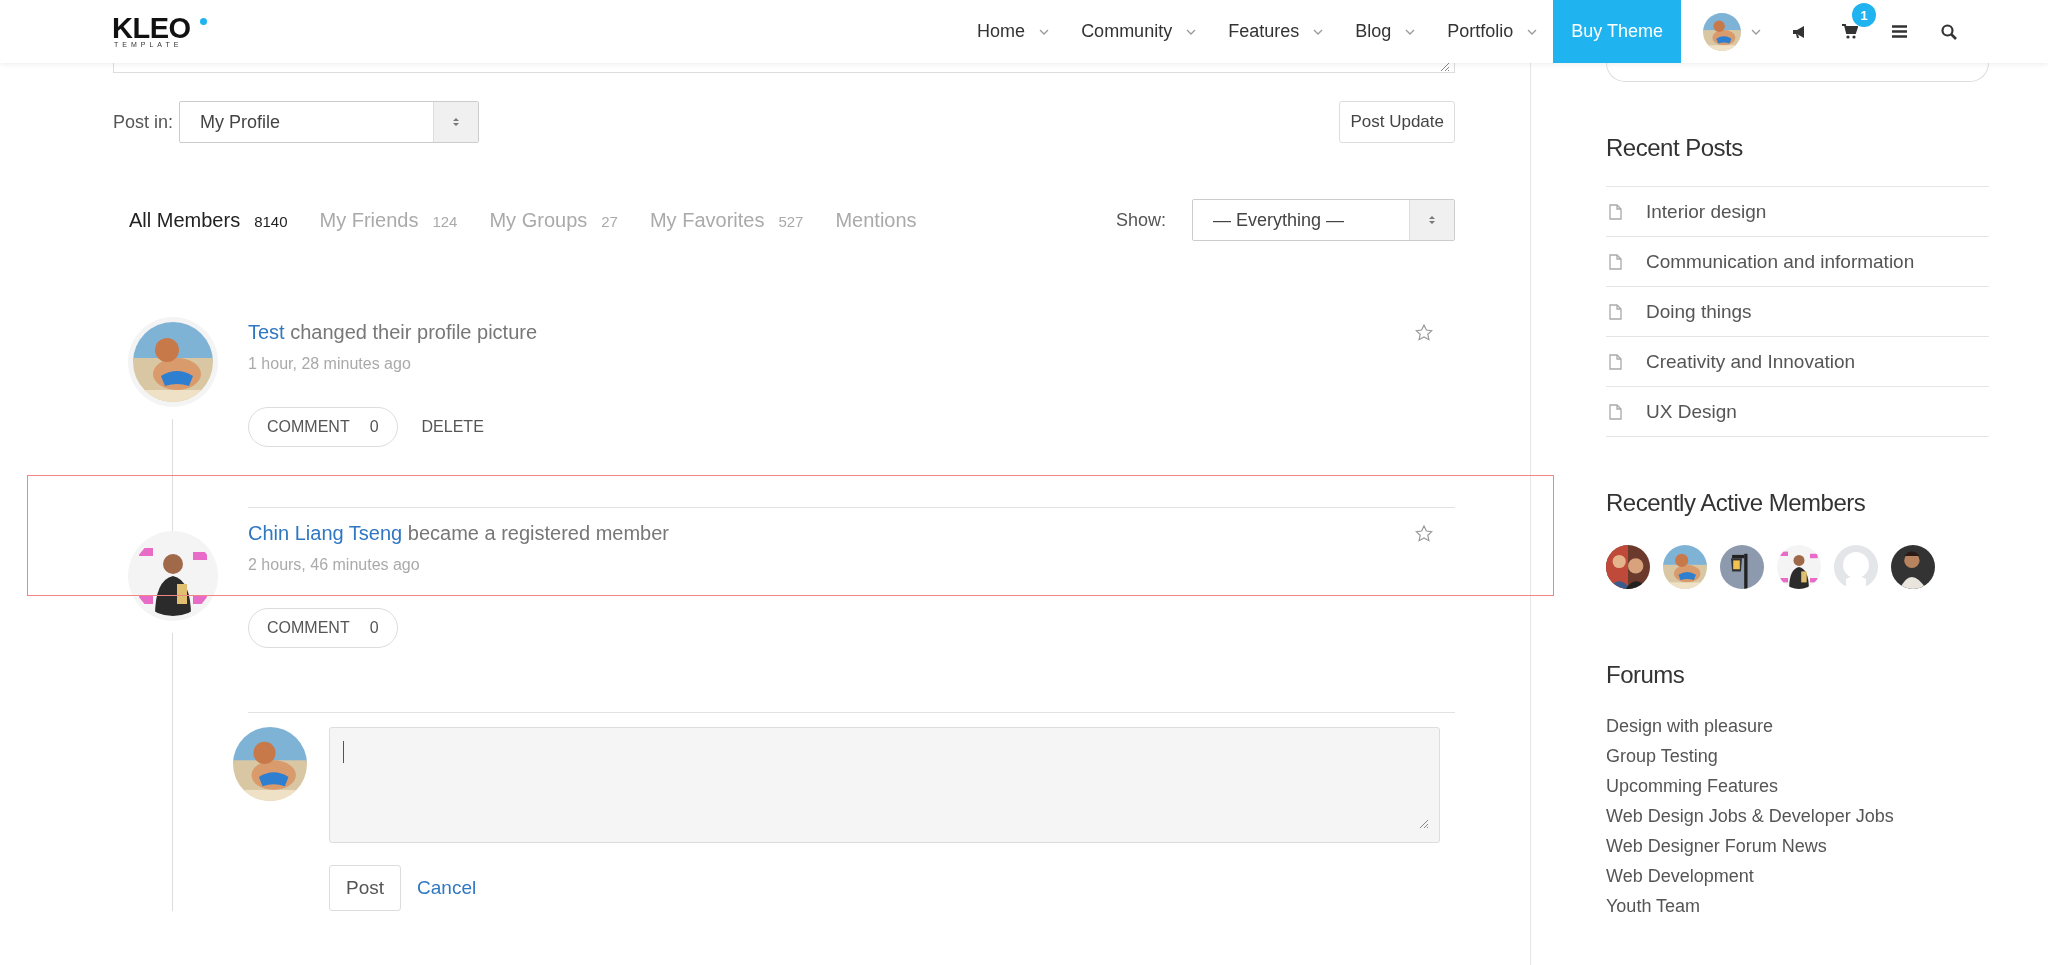  Describe the element at coordinates (1797, 786) in the screenshot. I see `forum-link: Upcomming Features` at that location.